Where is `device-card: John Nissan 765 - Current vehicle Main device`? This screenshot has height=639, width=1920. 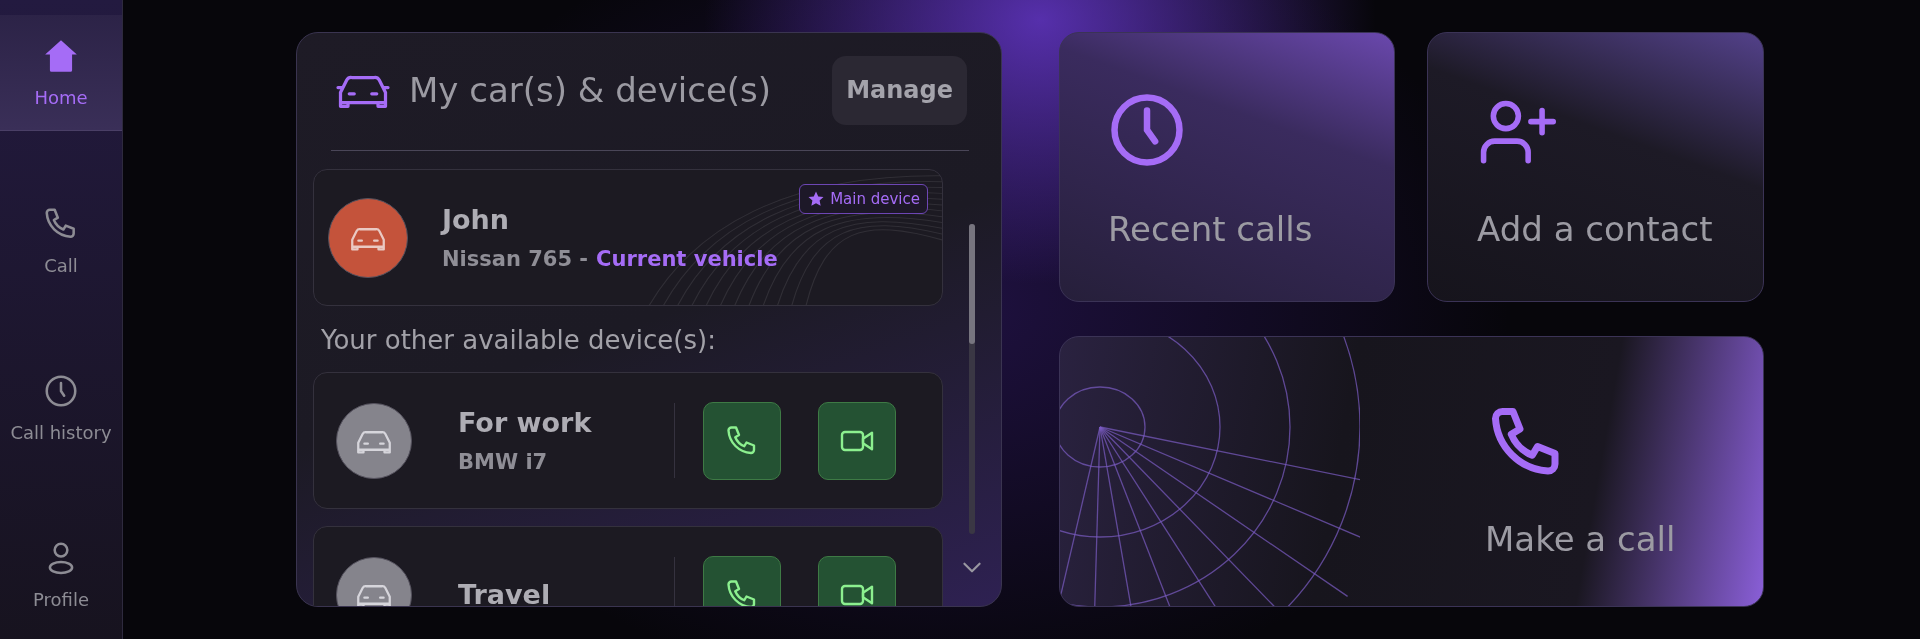
device-card: John Nissan 765 - Current vehicle Main device is located at coordinates (628, 237).